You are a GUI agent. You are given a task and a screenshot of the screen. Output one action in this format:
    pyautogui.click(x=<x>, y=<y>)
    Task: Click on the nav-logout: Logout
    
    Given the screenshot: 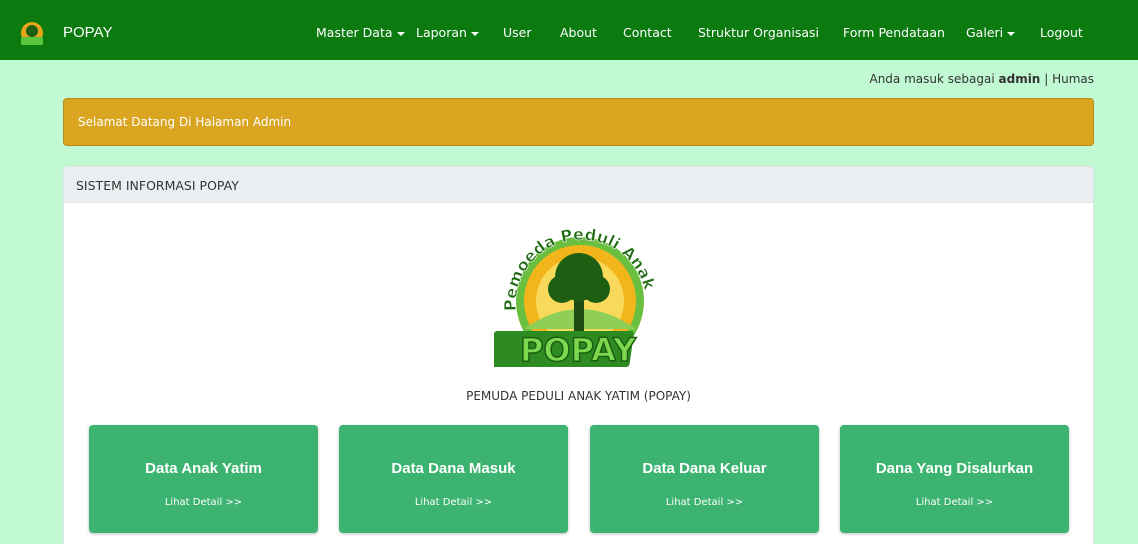 What is the action you would take?
    pyautogui.click(x=1061, y=33)
    